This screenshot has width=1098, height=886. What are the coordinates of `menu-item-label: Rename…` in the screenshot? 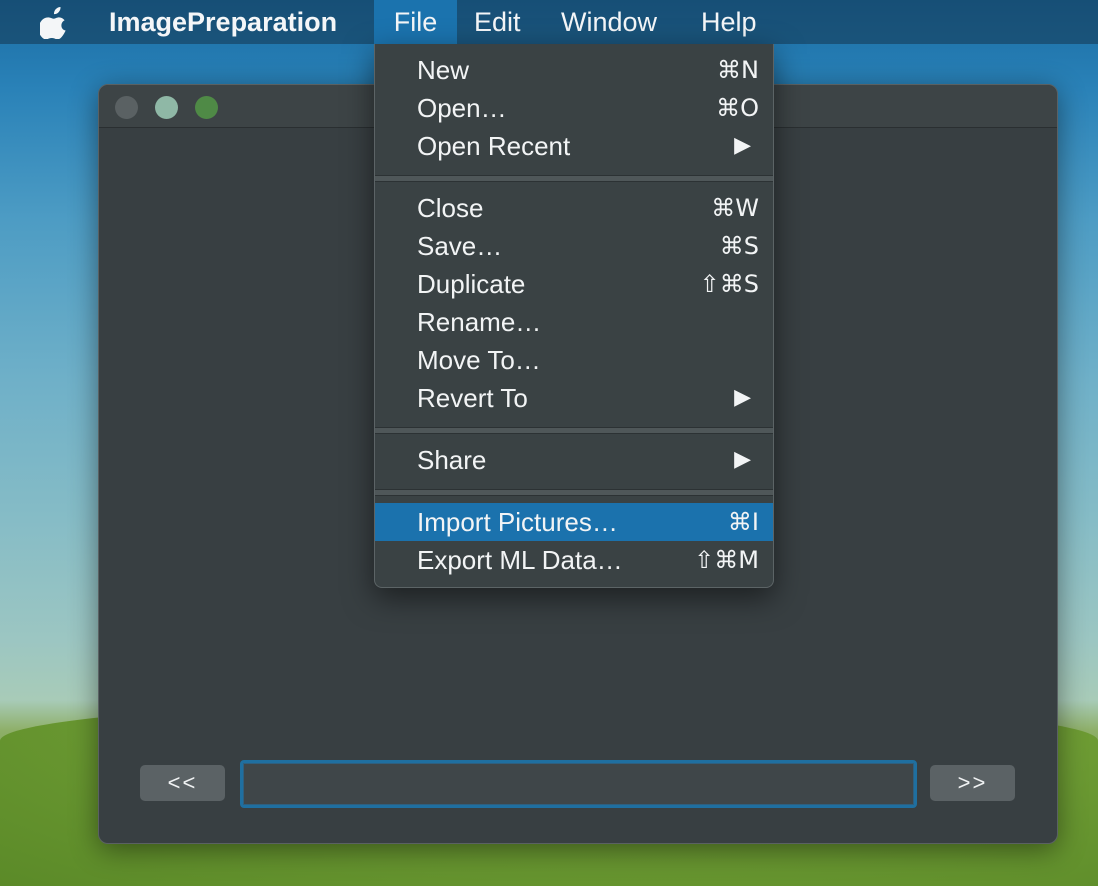 It's located at (479, 322).